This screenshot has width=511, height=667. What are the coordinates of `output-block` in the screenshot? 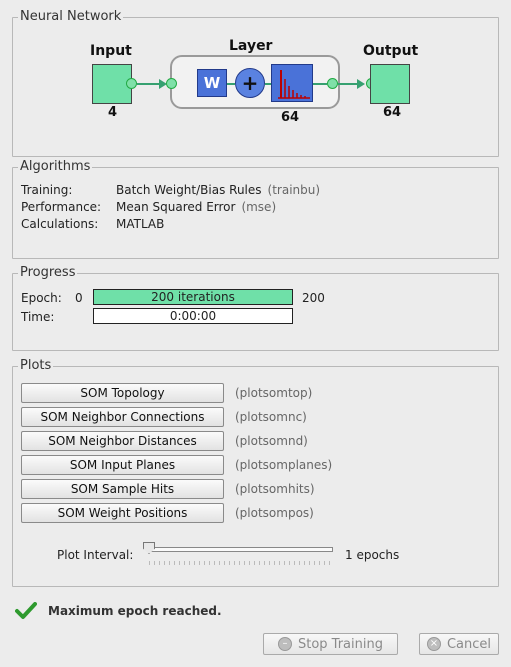 It's located at (390, 84).